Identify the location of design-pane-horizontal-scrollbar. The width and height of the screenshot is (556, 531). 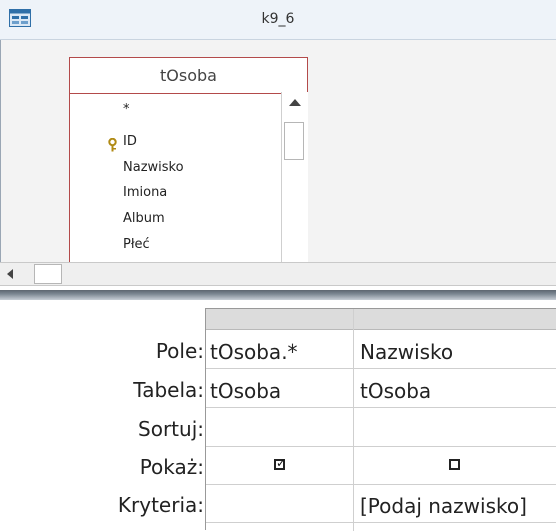
(278, 274).